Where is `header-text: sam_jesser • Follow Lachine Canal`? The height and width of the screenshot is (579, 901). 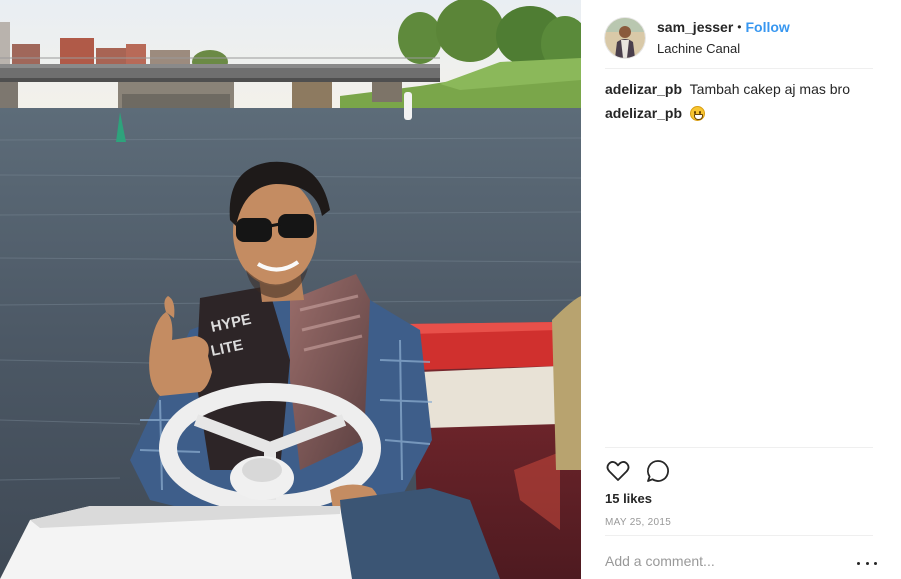
header-text: sam_jesser • Follow Lachine Canal is located at coordinates (723, 38).